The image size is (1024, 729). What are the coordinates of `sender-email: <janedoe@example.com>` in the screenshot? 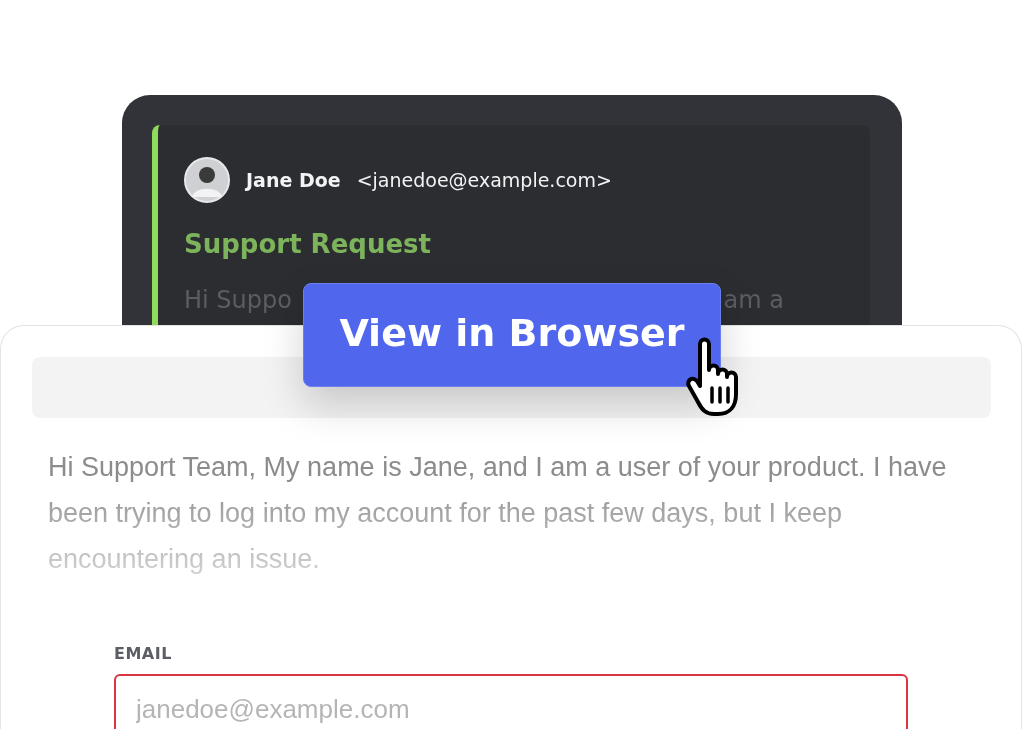 It's located at (484, 180).